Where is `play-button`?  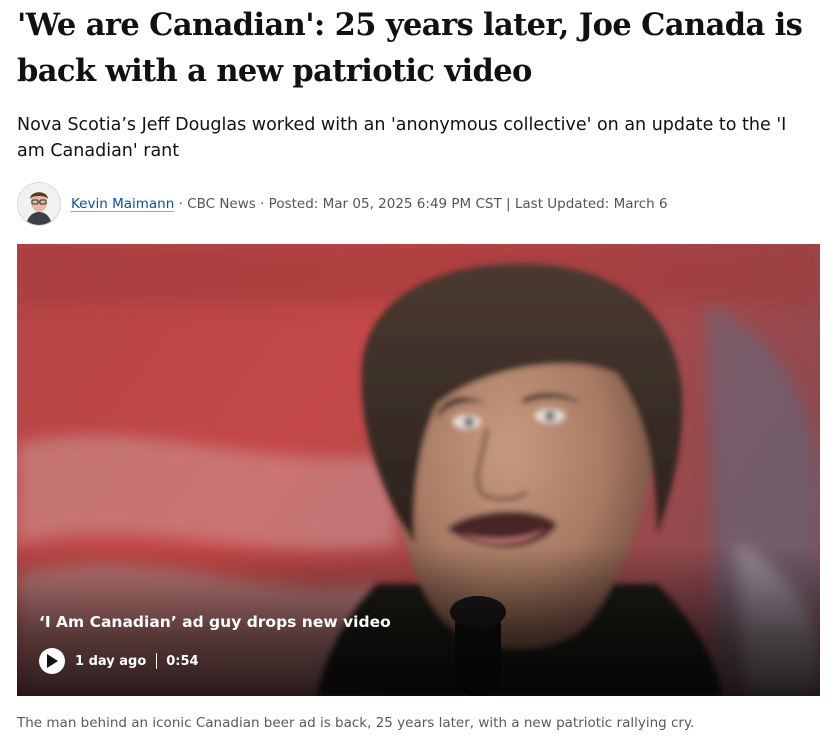
play-button is located at coordinates (52, 661).